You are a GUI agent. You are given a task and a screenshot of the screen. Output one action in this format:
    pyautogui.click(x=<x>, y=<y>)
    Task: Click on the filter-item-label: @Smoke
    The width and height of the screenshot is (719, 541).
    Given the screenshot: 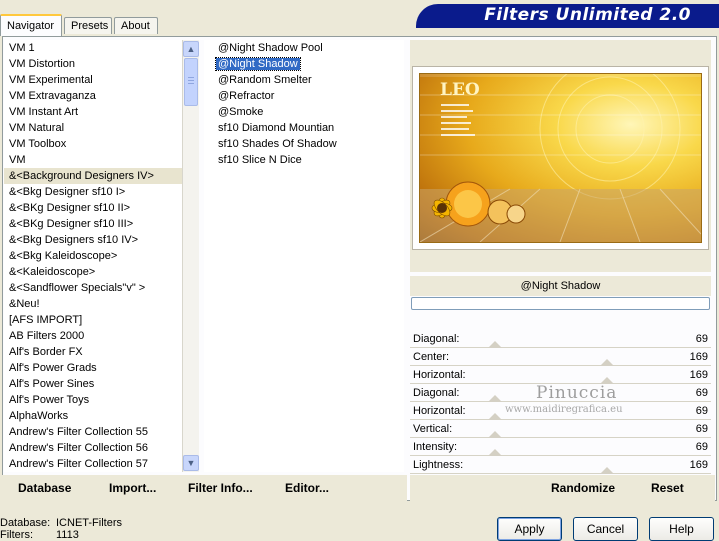 What is the action you would take?
    pyautogui.click(x=241, y=112)
    